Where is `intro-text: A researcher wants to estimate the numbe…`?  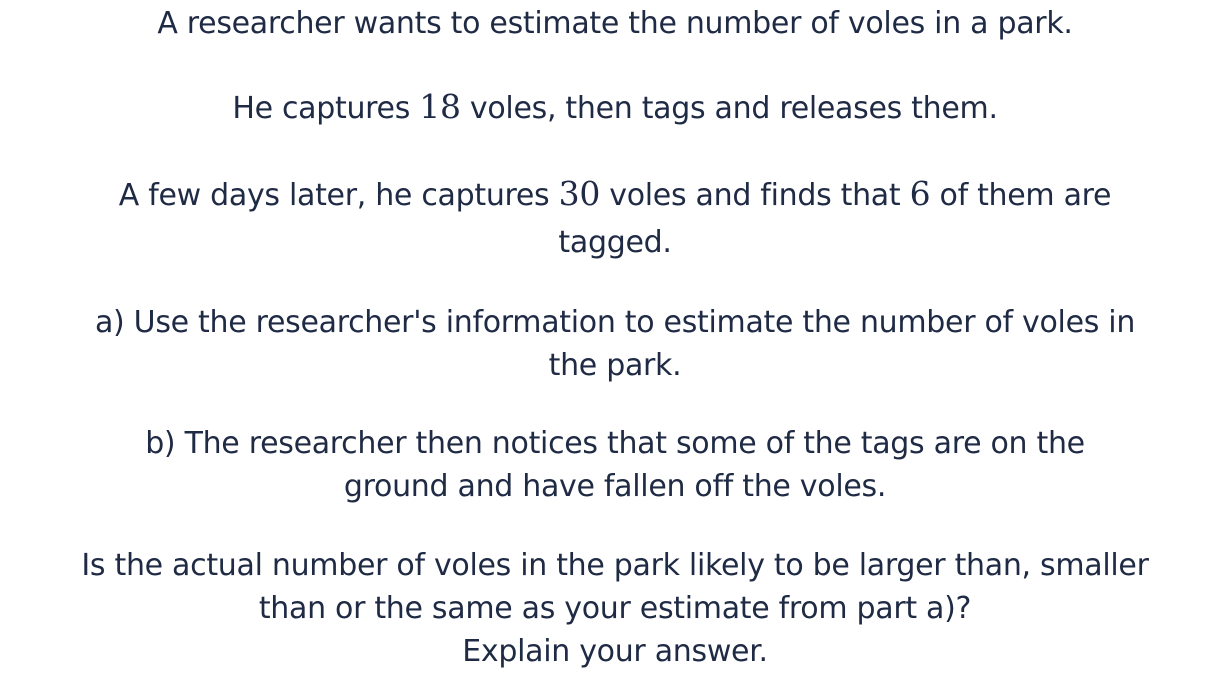
intro-text: A researcher wants to estimate the numbe… is located at coordinates (615, 23).